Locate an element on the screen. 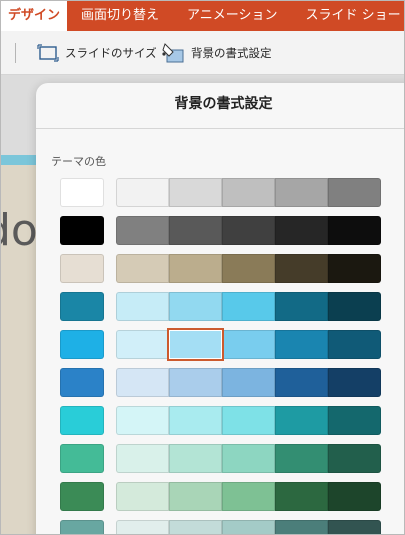 This screenshot has height=535, width=405. slide-size-button: スライドのサイズ is located at coordinates (97, 53).